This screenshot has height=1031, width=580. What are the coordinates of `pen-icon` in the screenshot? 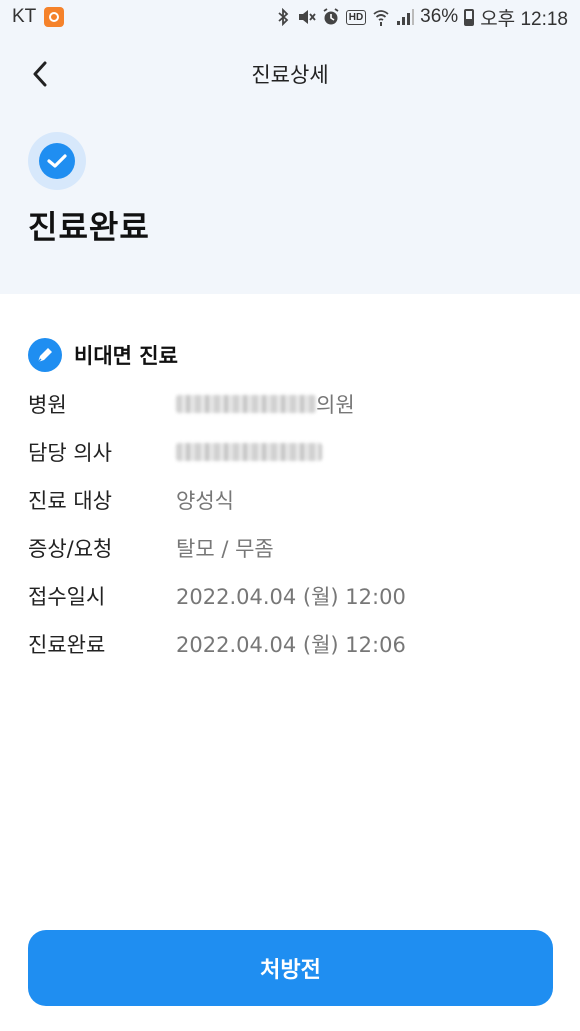 It's located at (45, 355).